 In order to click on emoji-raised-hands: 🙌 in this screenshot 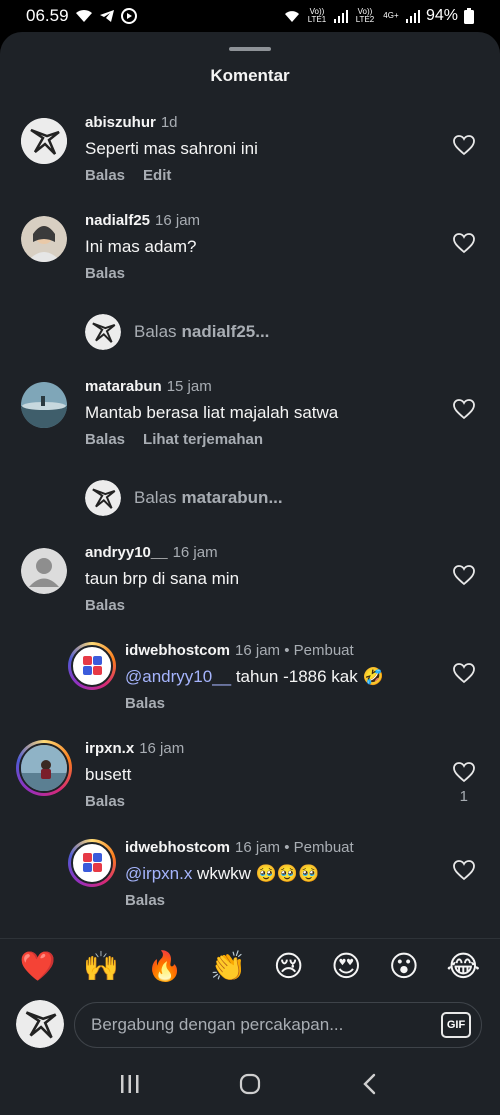, I will do `click(101, 967)`.